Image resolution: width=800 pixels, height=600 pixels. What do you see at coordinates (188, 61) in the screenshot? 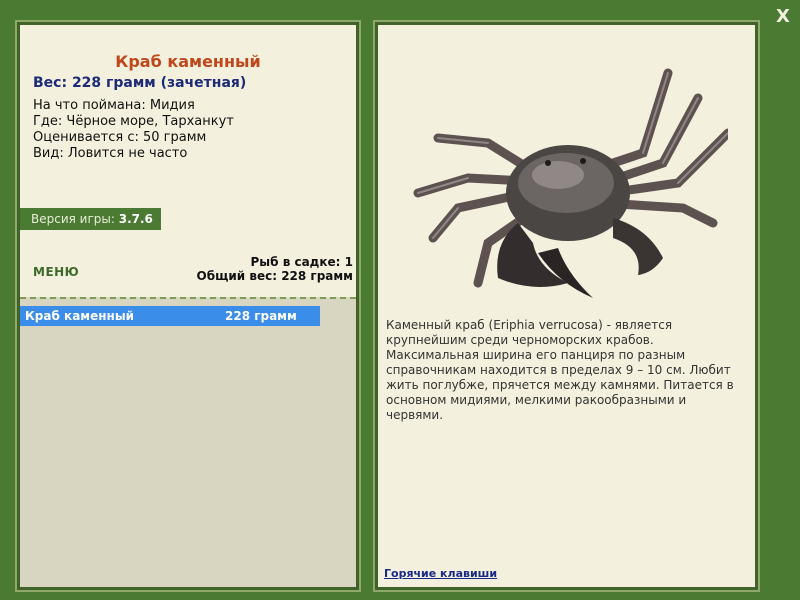
I see `fish-title: Краб каменный` at bounding box center [188, 61].